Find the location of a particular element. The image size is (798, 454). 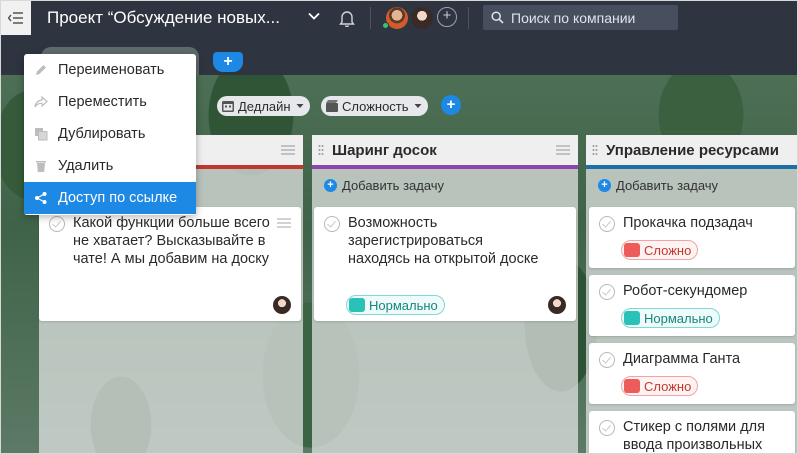

filter-label: Сложность is located at coordinates (375, 106).